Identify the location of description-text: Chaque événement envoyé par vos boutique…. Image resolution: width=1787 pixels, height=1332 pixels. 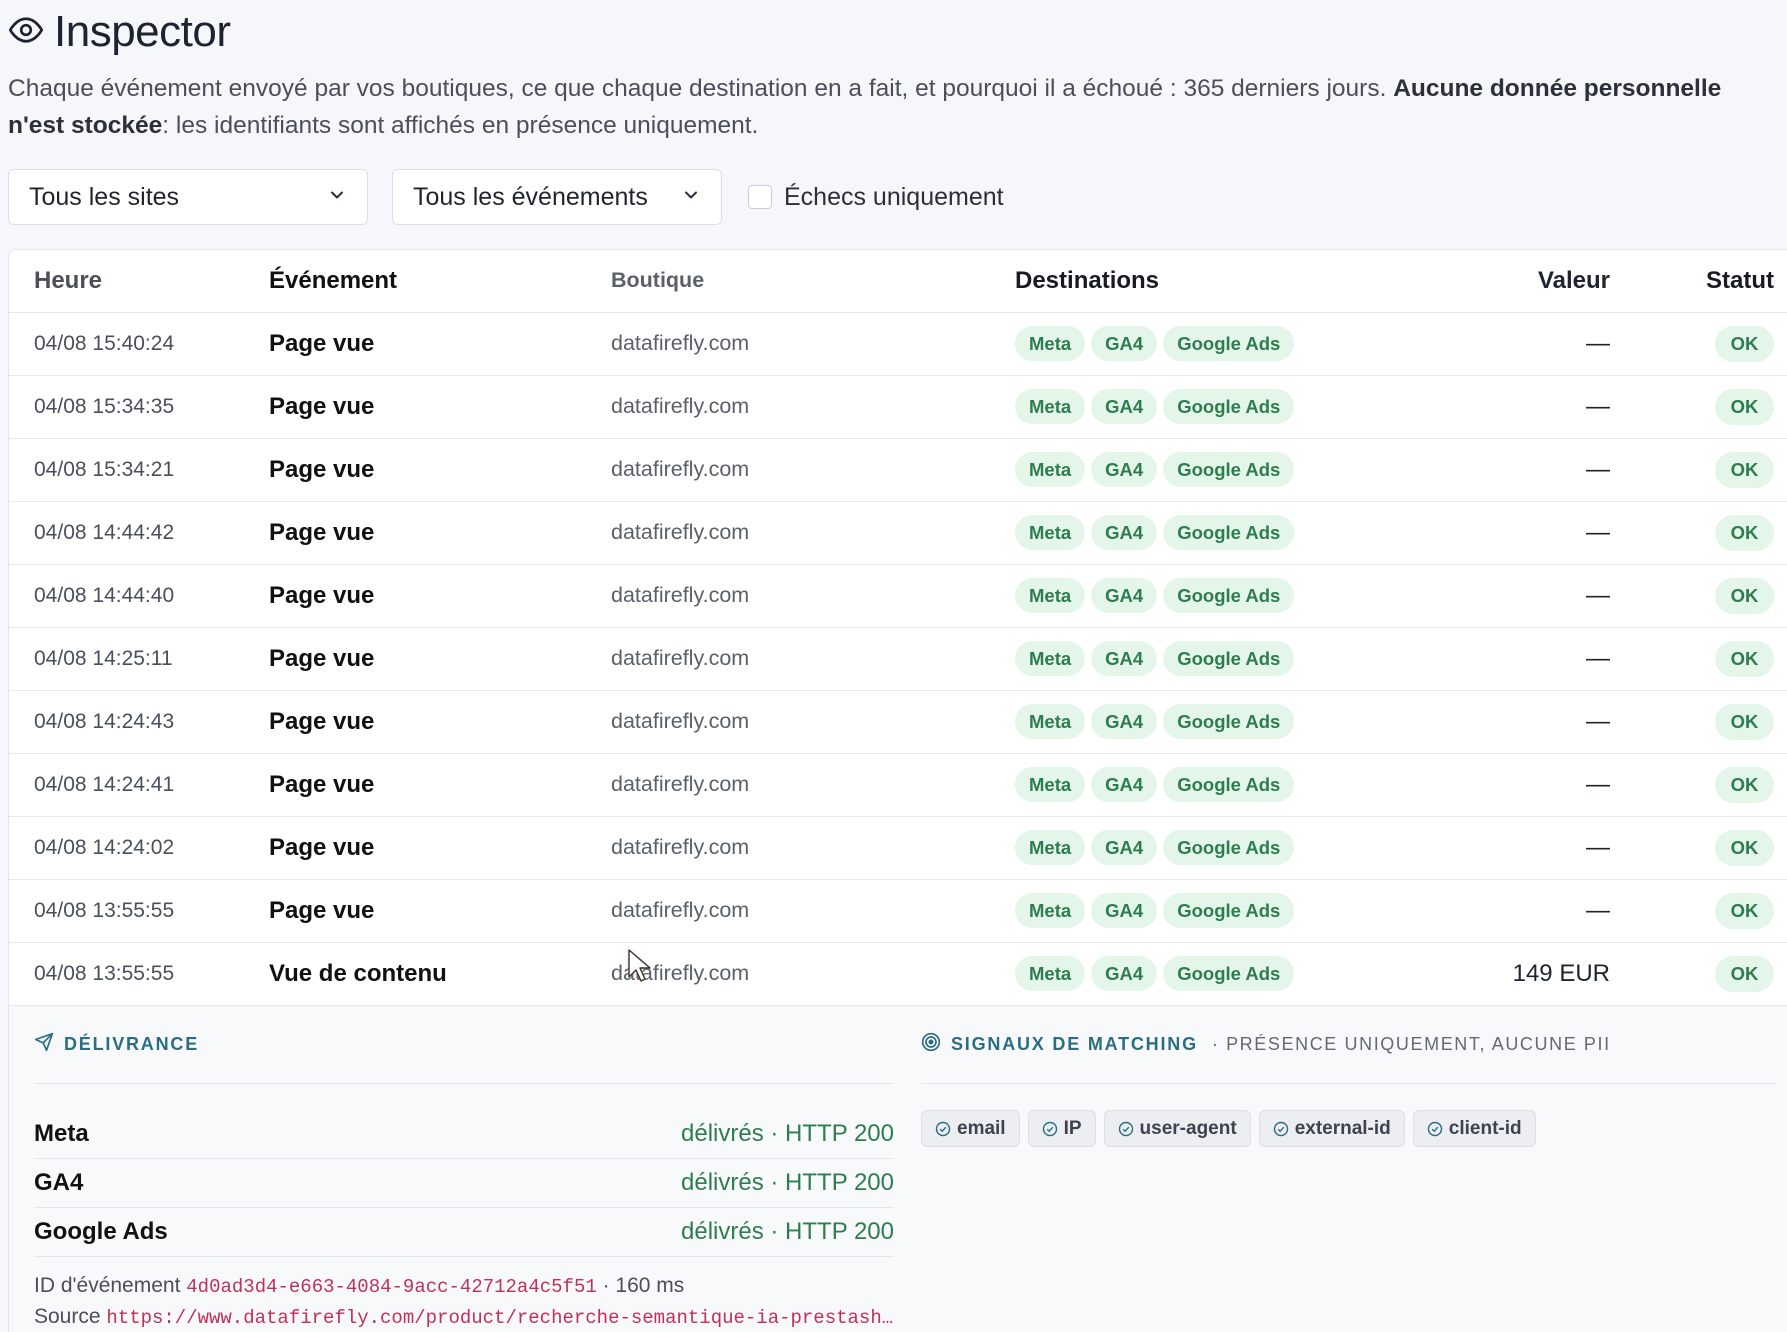
(701, 88).